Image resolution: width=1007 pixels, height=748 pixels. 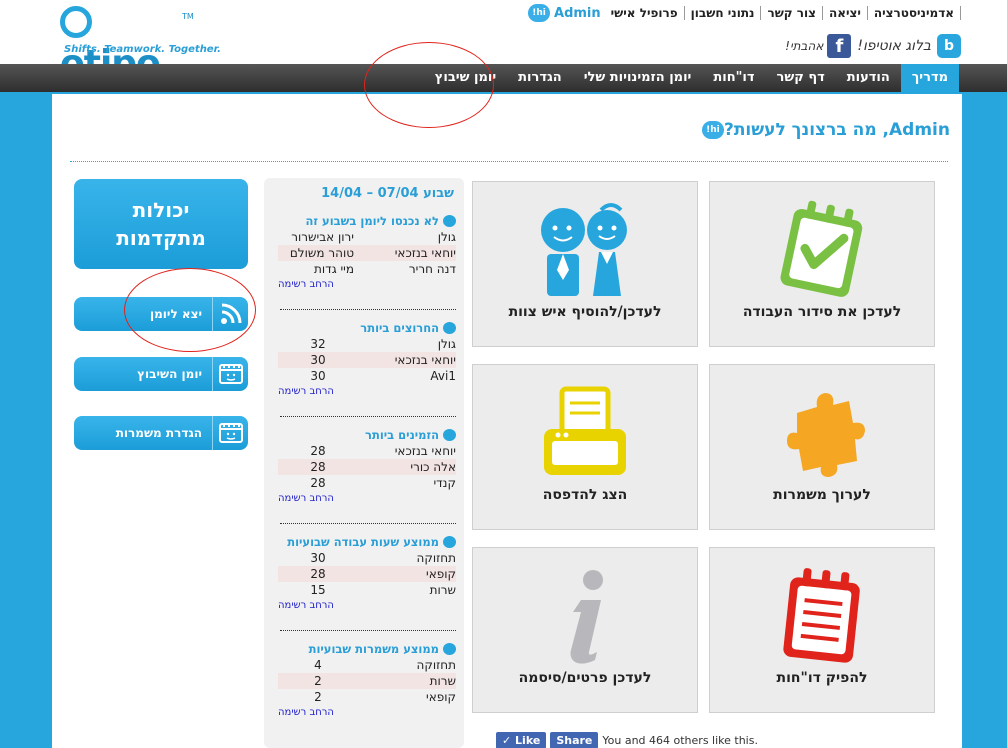 What do you see at coordinates (367, 376) in the screenshot?
I see `stat-row: Avi1 30` at bounding box center [367, 376].